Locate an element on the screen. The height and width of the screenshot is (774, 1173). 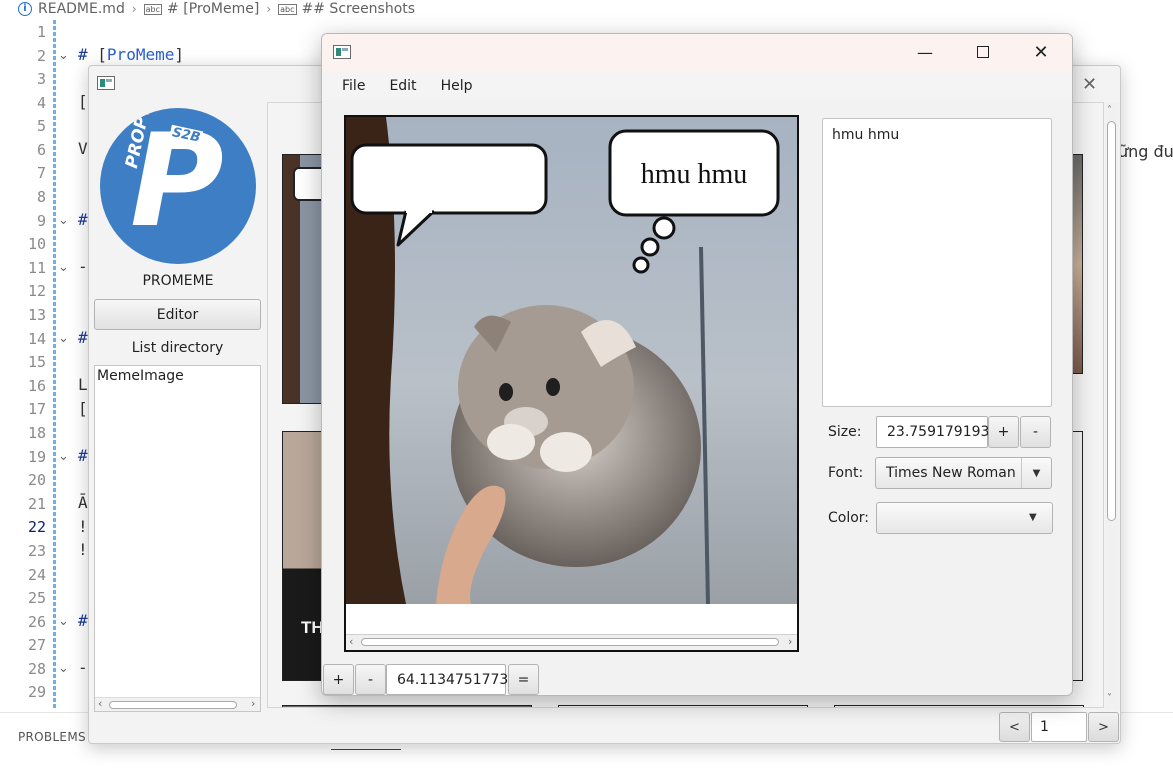
line-number: 24 is located at coordinates (36, 575).